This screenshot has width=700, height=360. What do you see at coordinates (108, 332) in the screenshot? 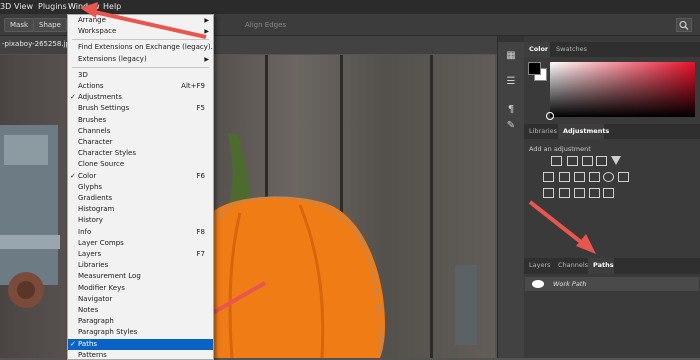
I see `menu-item-label: Paragraph Styles` at bounding box center [108, 332].